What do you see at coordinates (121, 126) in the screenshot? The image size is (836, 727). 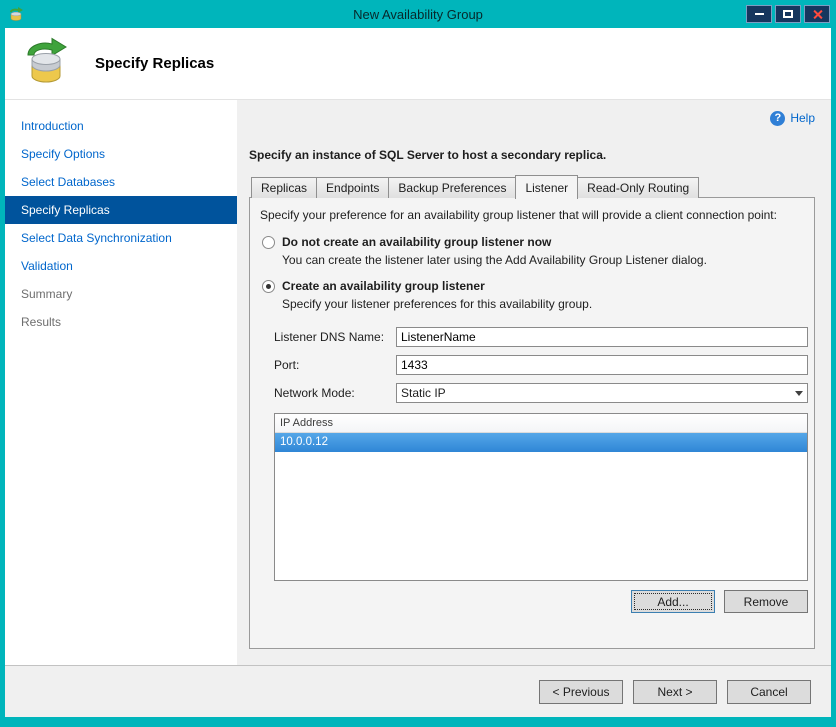 I see `sidebar-item-introduction: Introduction` at bounding box center [121, 126].